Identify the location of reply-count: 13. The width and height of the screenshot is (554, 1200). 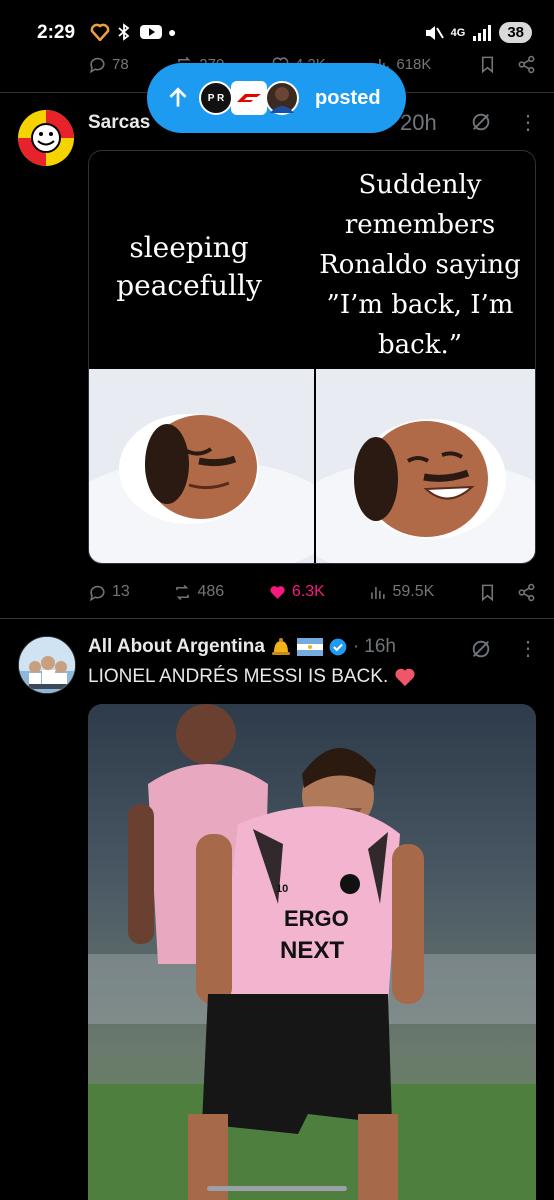
(121, 591).